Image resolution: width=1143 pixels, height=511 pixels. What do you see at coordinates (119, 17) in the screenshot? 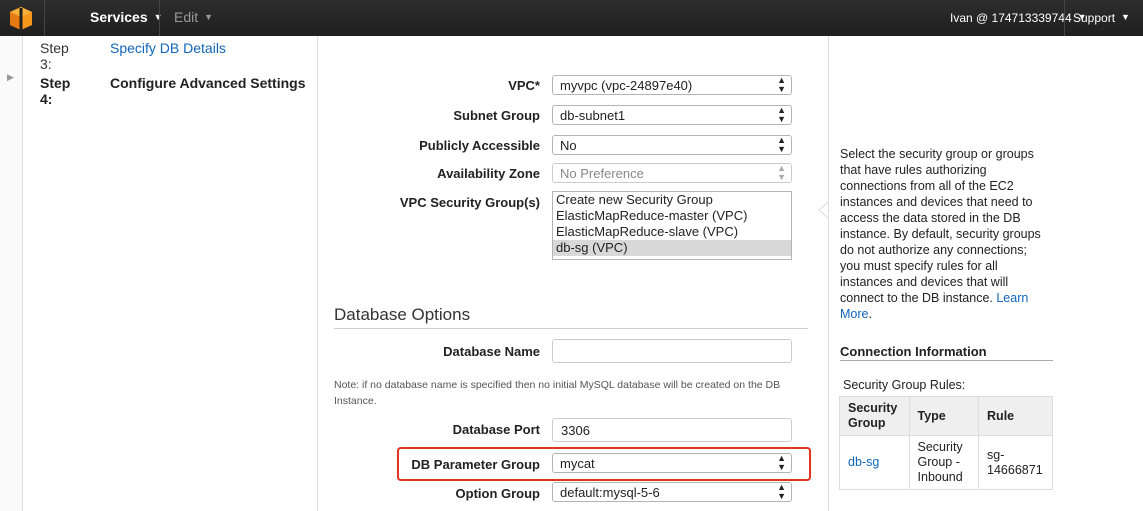
I see `services-label: Services` at bounding box center [119, 17].